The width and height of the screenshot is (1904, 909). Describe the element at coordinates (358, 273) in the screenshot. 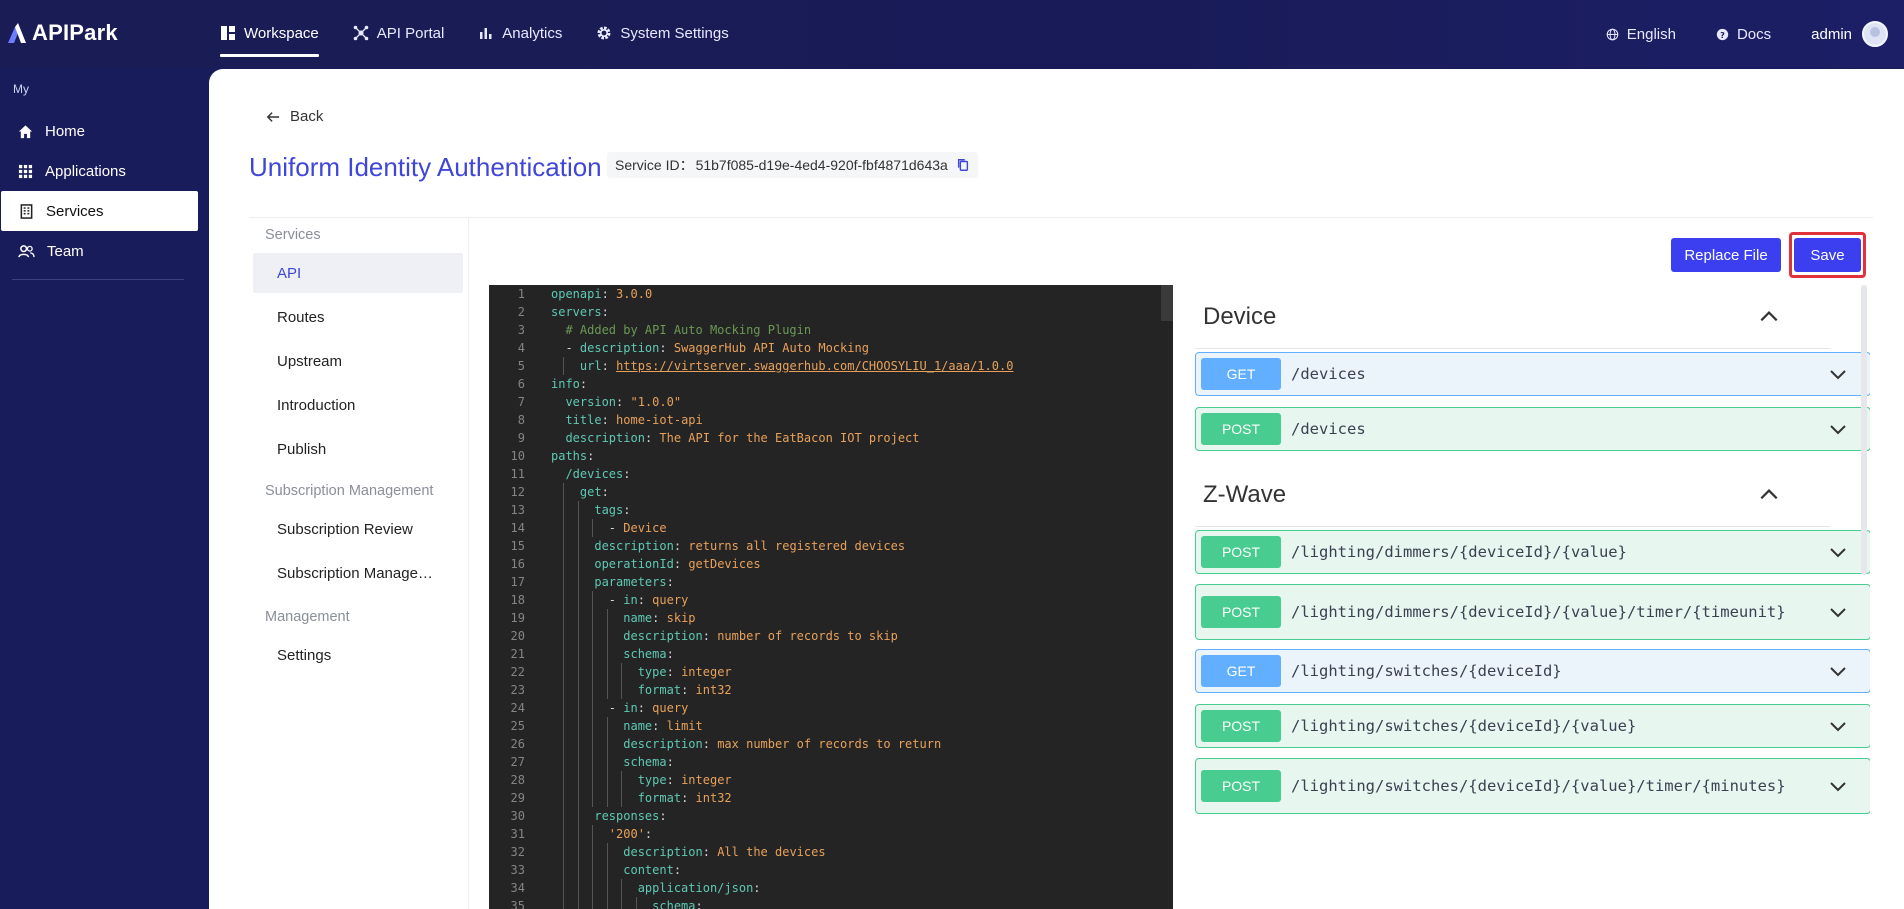

I see `submenu-item-api: API` at that location.